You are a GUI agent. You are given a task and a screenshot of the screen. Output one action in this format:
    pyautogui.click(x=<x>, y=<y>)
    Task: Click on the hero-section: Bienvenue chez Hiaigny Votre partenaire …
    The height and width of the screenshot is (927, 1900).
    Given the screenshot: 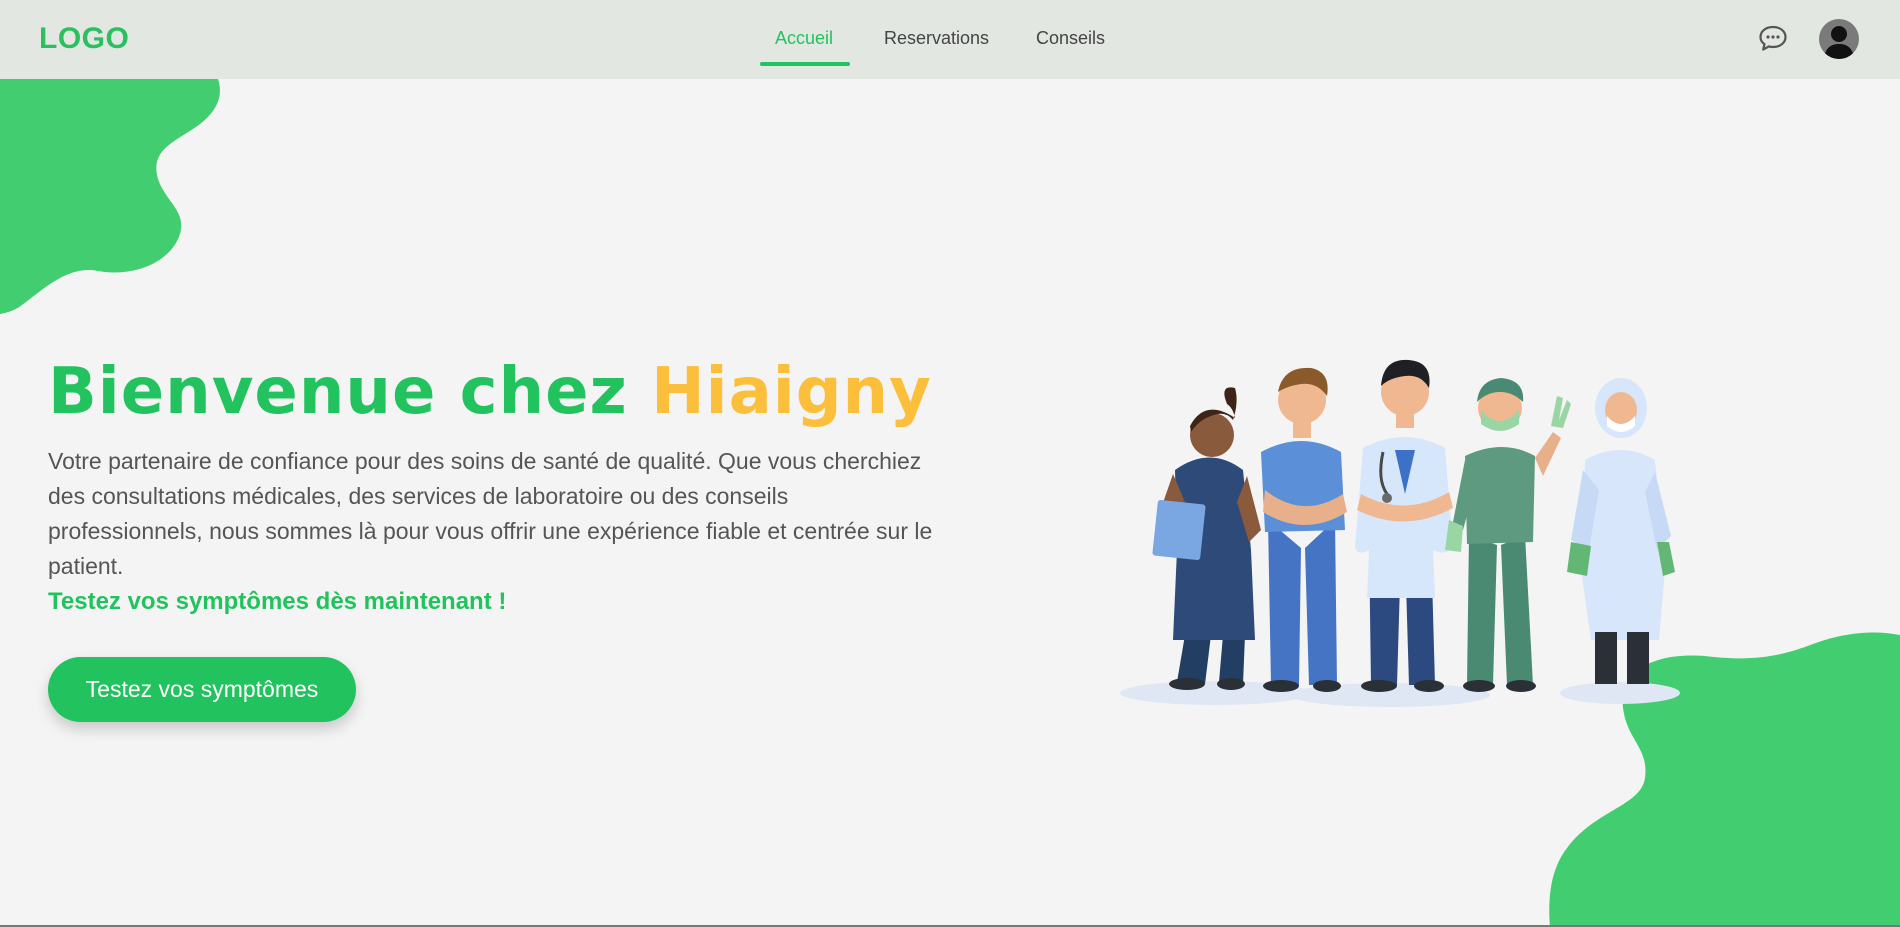 What is the action you would take?
    pyautogui.click(x=498, y=485)
    